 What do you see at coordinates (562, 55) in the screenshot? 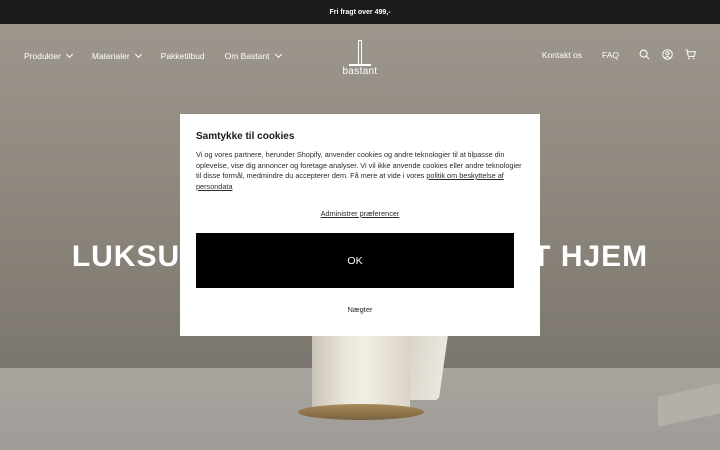
I see `nav-contact-link: Kontakt os` at bounding box center [562, 55].